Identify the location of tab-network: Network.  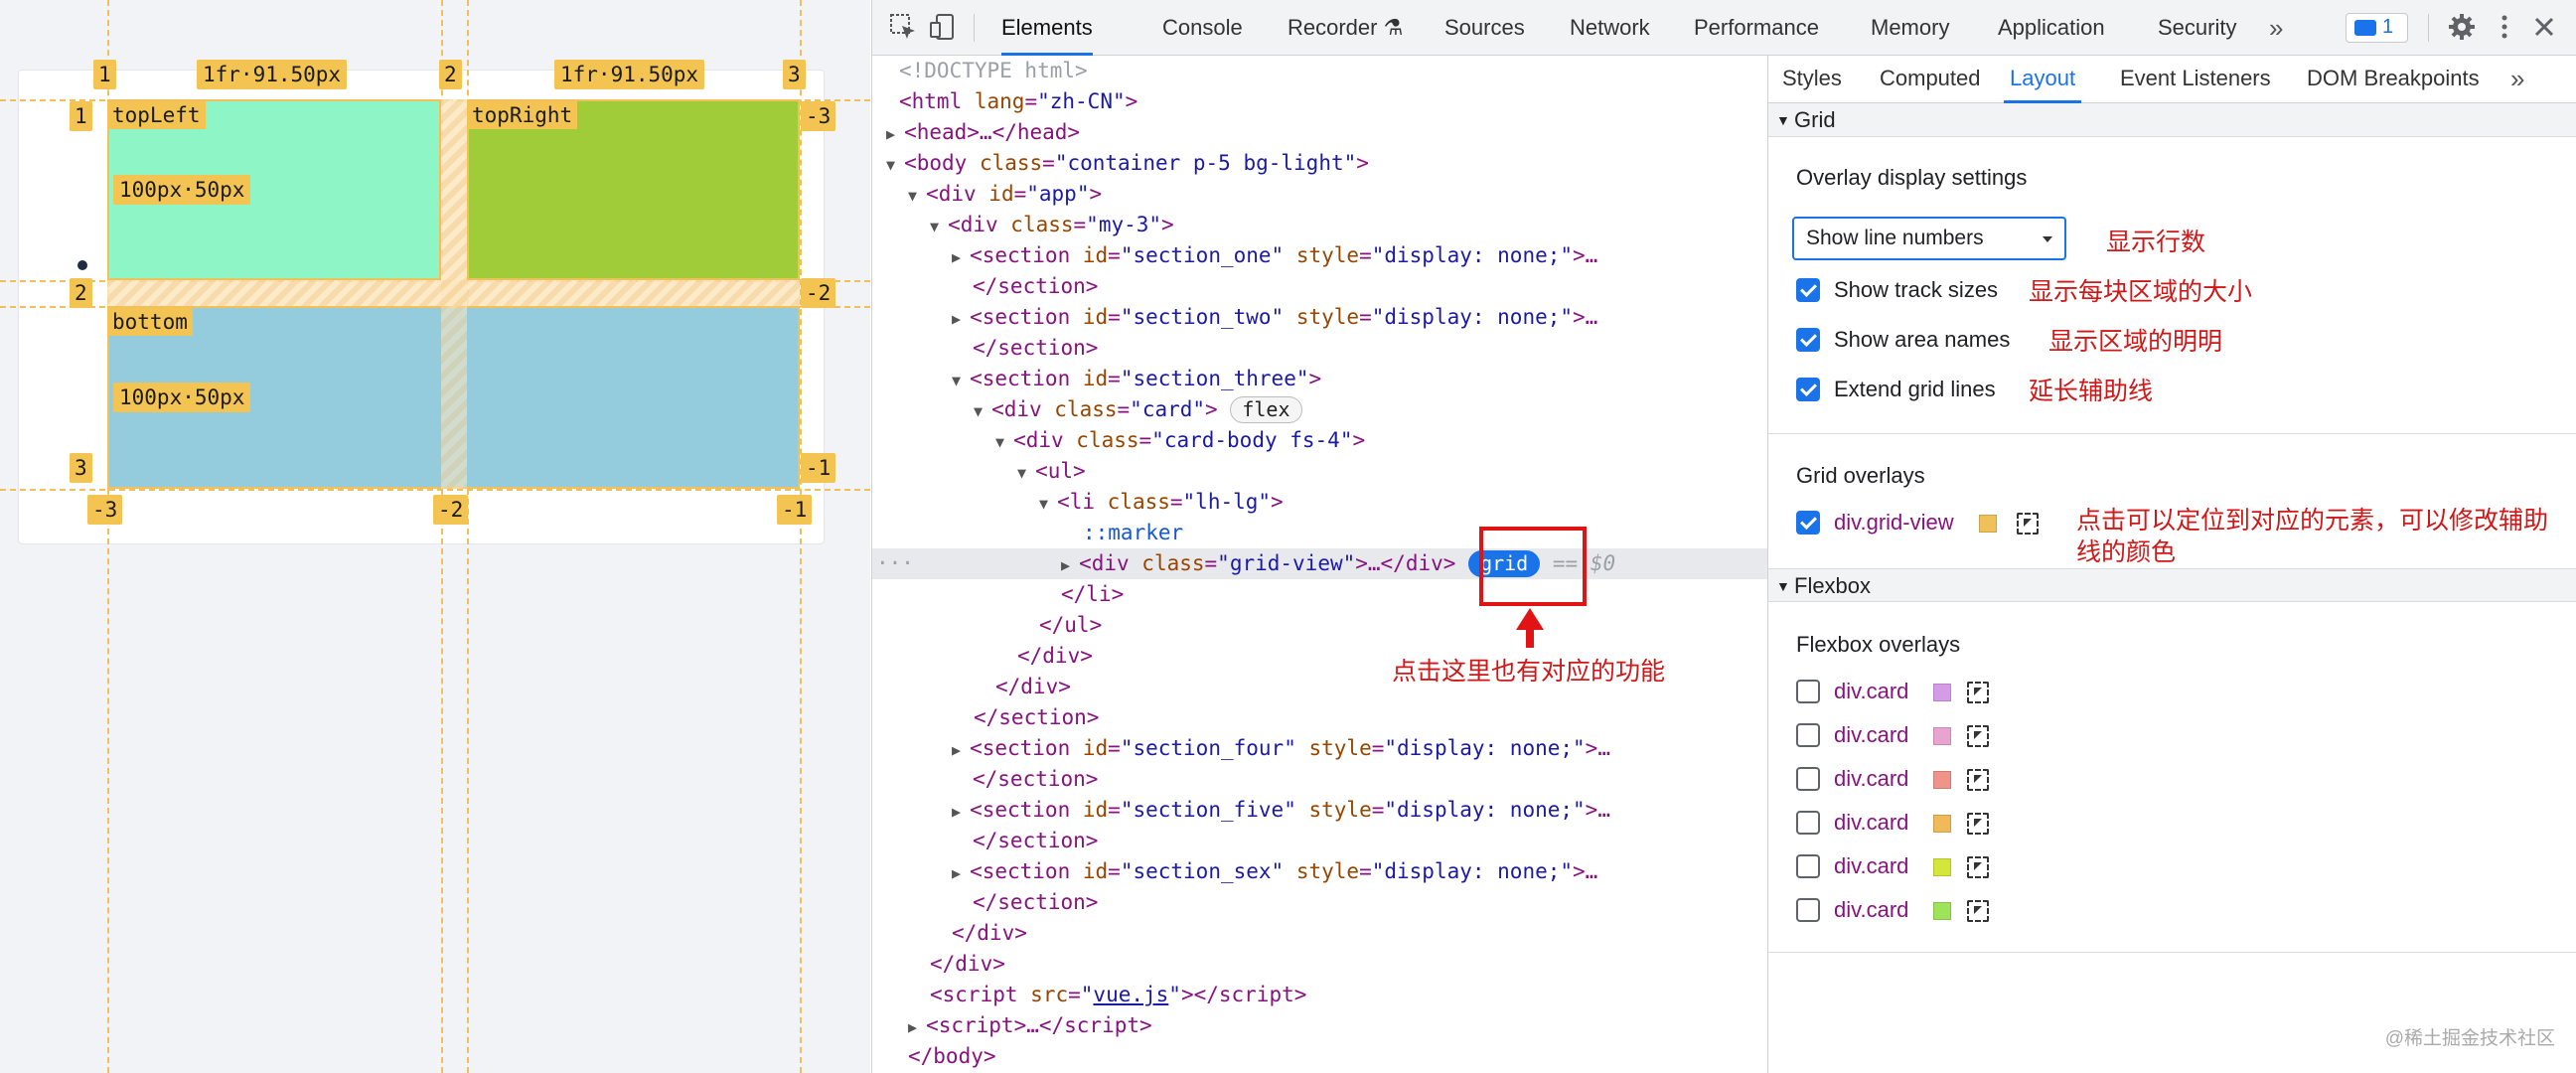
(1610, 28).